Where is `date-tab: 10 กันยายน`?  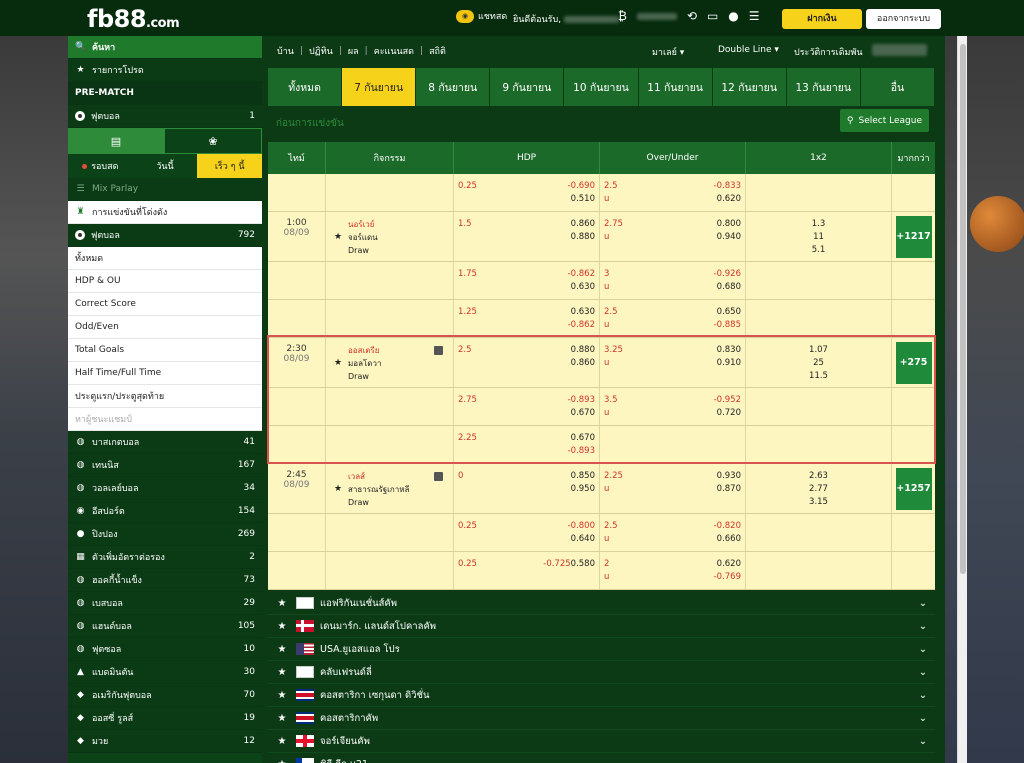
date-tab: 10 กันยายน is located at coordinates (601, 87).